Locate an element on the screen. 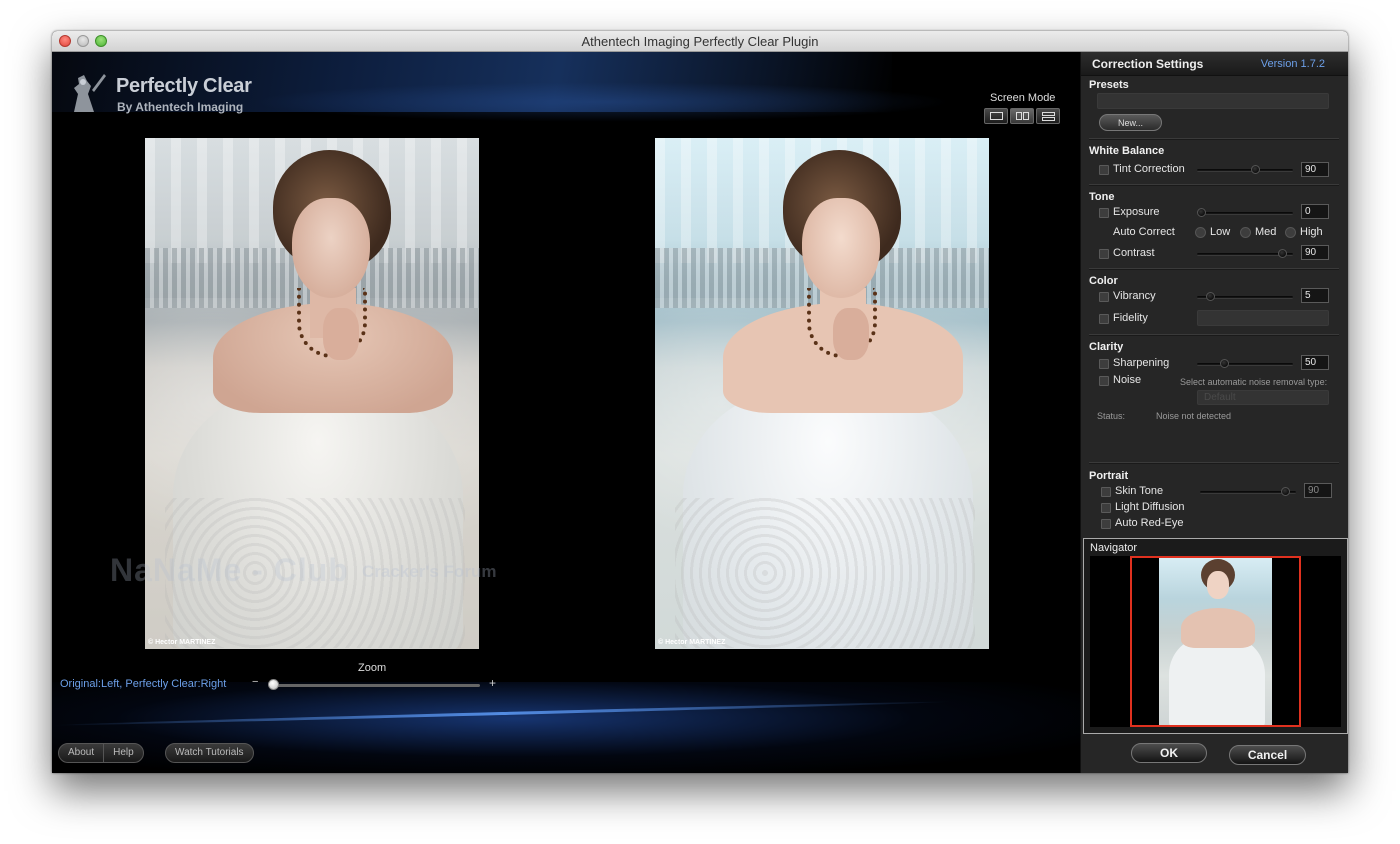  panel-title: Correction Settings is located at coordinates (1148, 64).